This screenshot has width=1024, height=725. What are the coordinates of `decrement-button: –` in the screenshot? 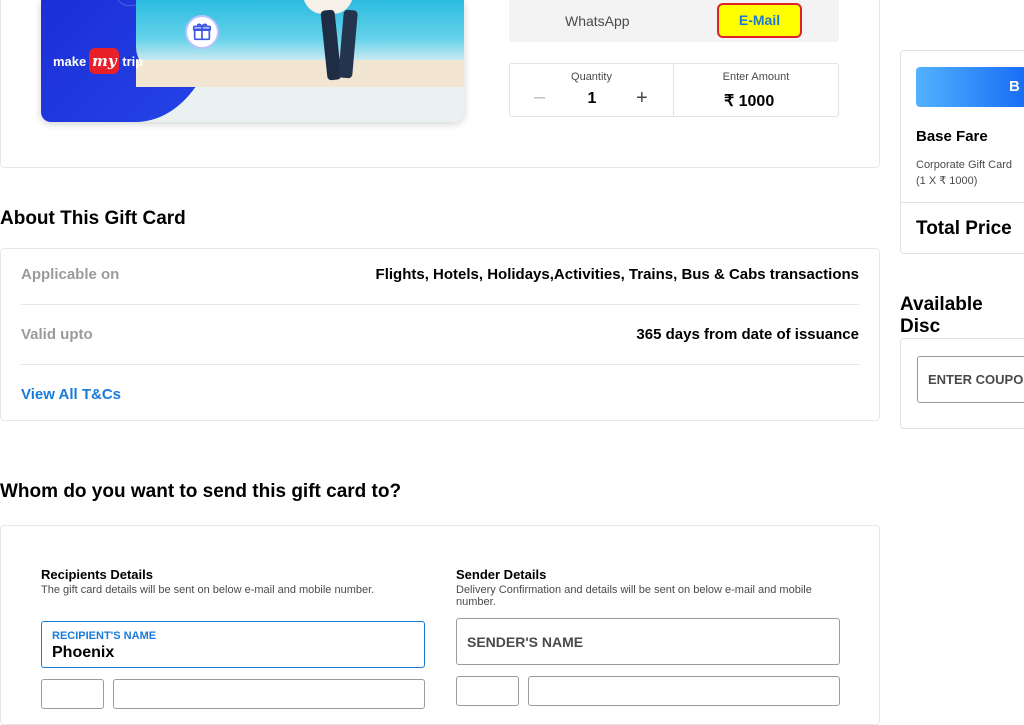 It's located at (539, 97).